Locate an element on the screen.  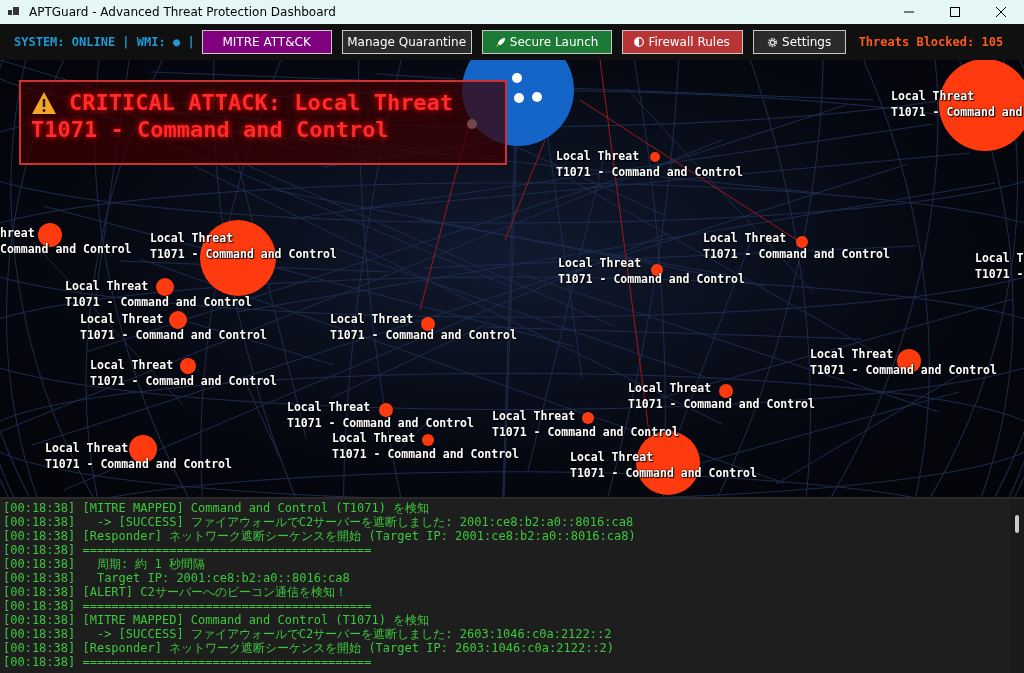
settings-icon is located at coordinates (772, 42).